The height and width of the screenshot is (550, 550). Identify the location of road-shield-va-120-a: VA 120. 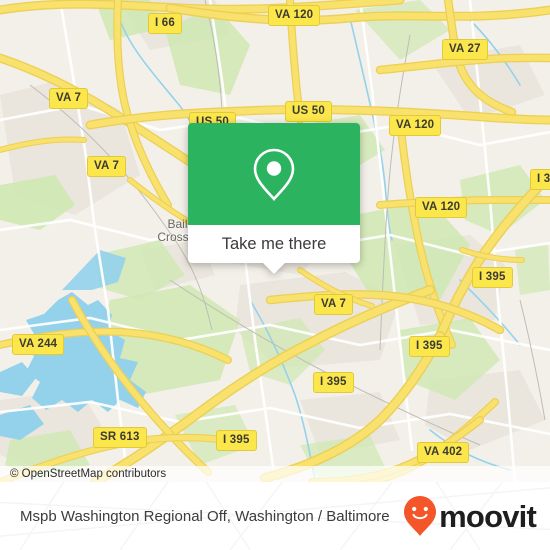
(294, 15).